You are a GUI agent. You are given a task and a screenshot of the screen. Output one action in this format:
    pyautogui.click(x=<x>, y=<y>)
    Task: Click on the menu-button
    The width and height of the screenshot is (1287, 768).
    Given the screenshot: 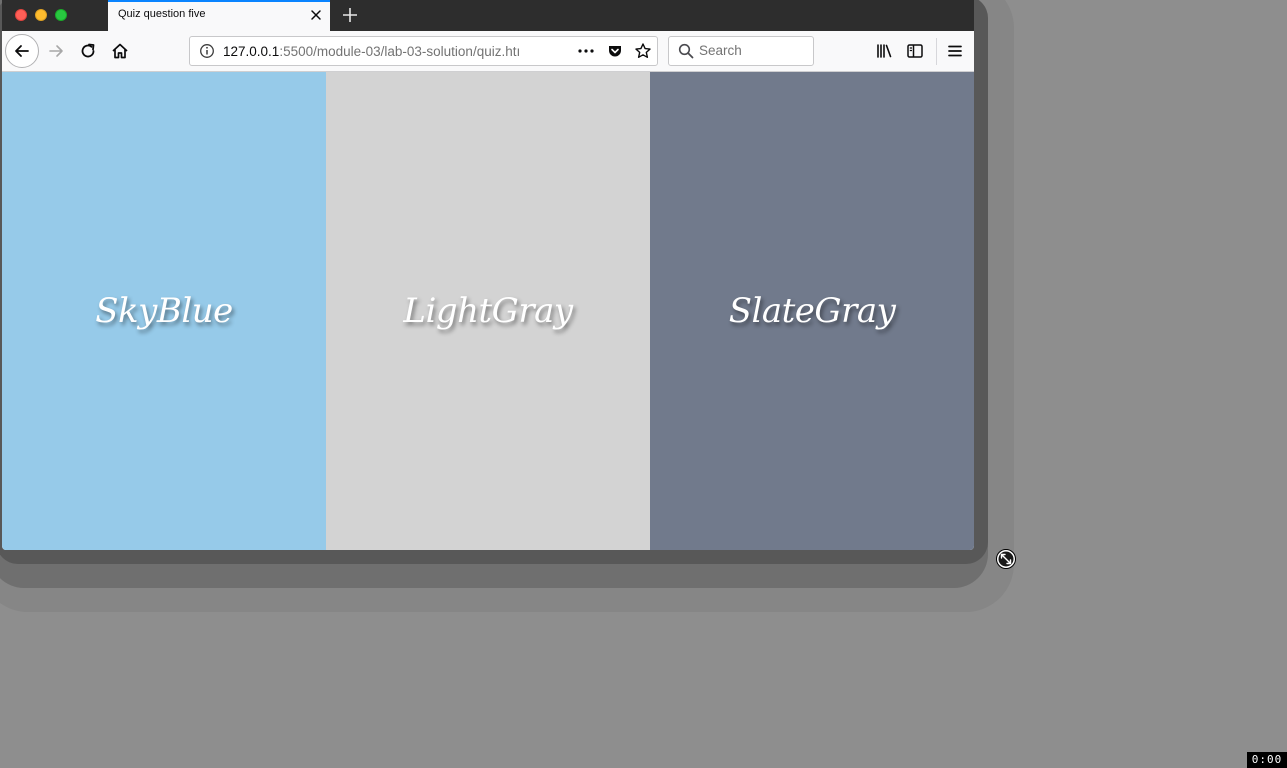 What is the action you would take?
    pyautogui.click(x=955, y=51)
    